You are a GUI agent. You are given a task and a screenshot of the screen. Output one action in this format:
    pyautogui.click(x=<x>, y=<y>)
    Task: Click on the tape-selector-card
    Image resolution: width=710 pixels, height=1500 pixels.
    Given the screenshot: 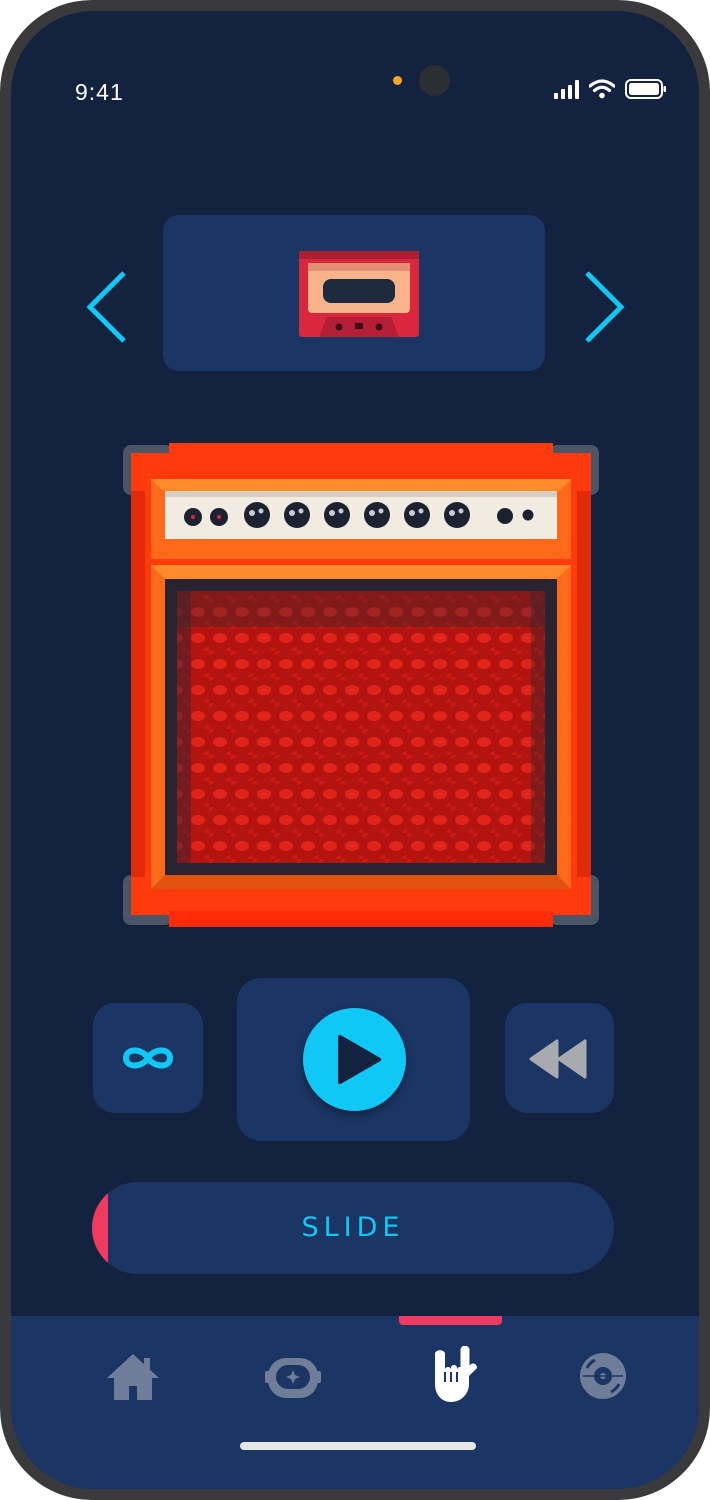 What is the action you would take?
    pyautogui.click(x=354, y=293)
    